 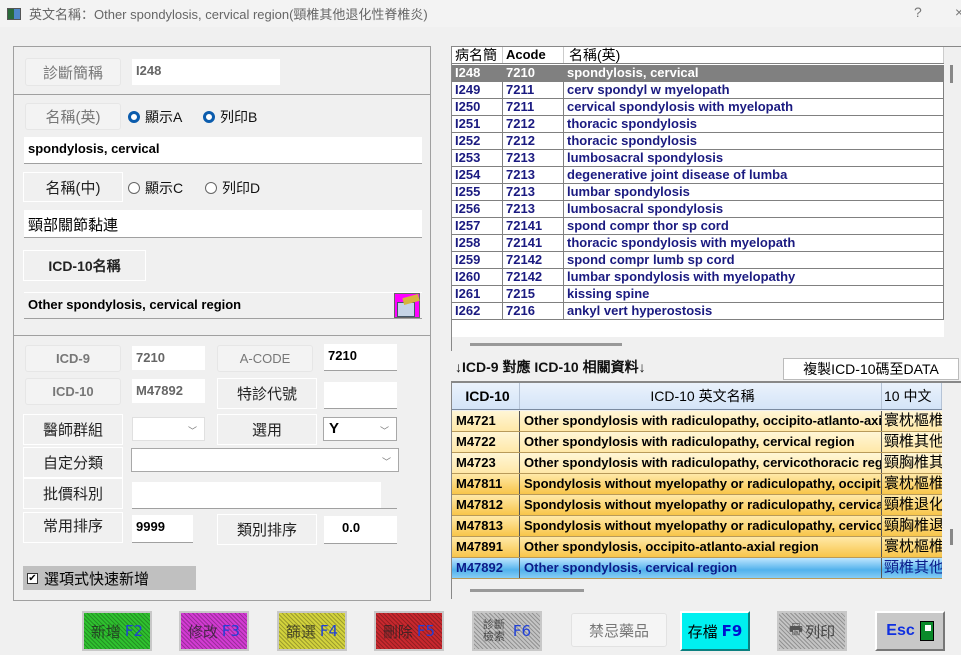 What do you see at coordinates (871, 369) in the screenshot?
I see `copy-icd10-button: 複製ICD-10碼至DATA` at bounding box center [871, 369].